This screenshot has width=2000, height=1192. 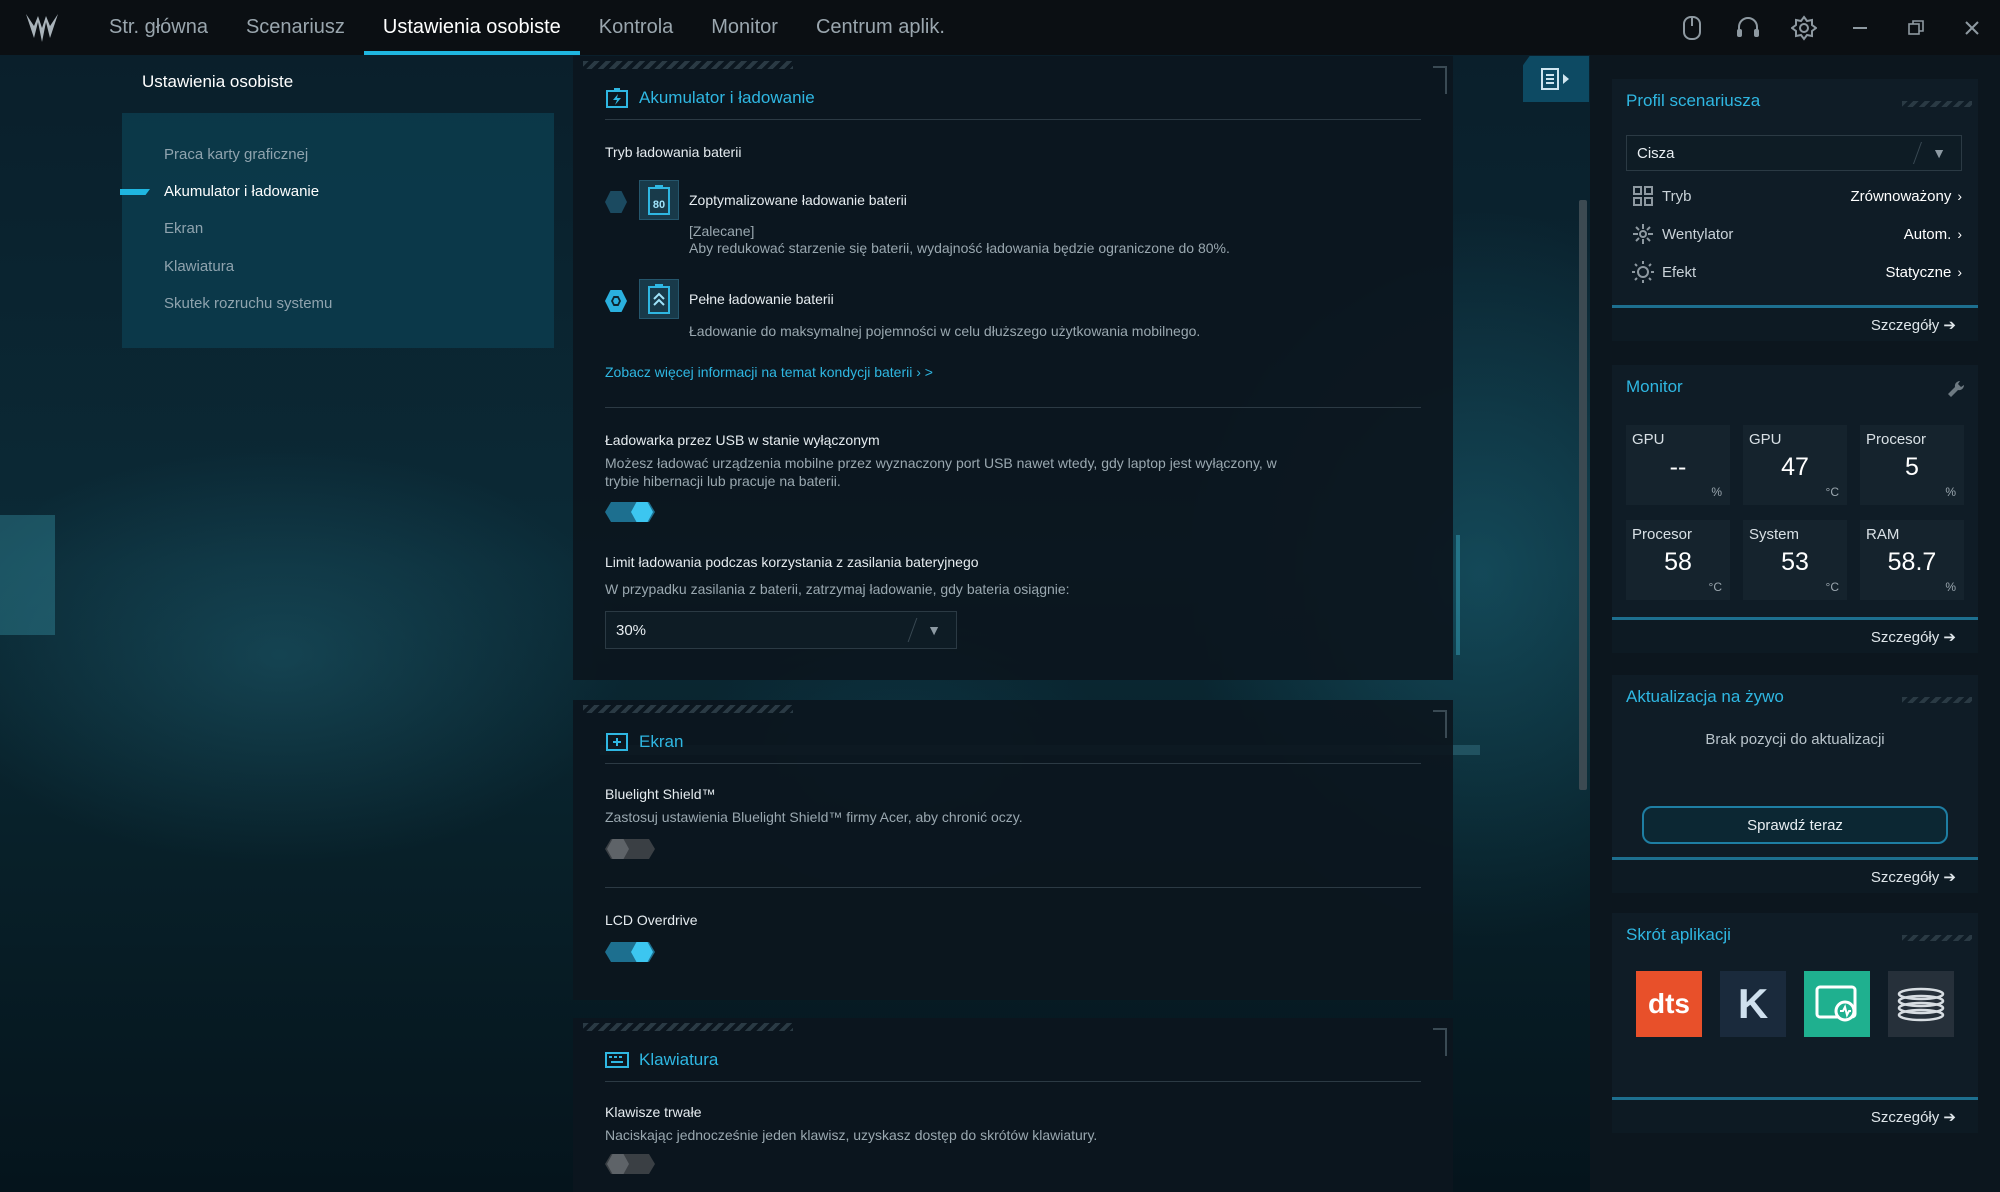 What do you see at coordinates (1795, 739) in the screenshot?
I see `live-update-status: Brak pozycji do aktualizacji` at bounding box center [1795, 739].